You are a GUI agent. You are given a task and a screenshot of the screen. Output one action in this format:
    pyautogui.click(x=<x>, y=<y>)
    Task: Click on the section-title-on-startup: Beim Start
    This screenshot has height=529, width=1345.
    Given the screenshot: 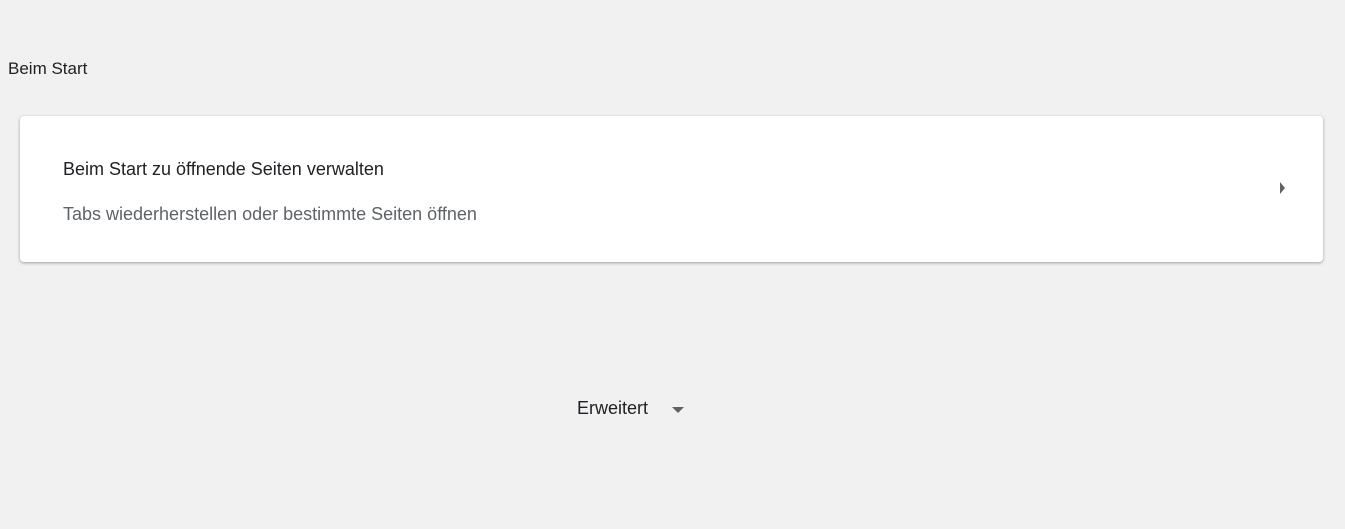 What is the action you would take?
    pyautogui.click(x=48, y=68)
    